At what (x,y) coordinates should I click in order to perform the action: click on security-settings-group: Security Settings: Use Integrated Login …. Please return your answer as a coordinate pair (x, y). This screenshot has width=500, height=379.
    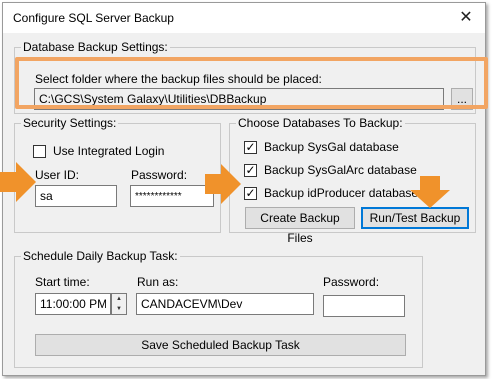
    Looking at the image, I should click on (117, 174).